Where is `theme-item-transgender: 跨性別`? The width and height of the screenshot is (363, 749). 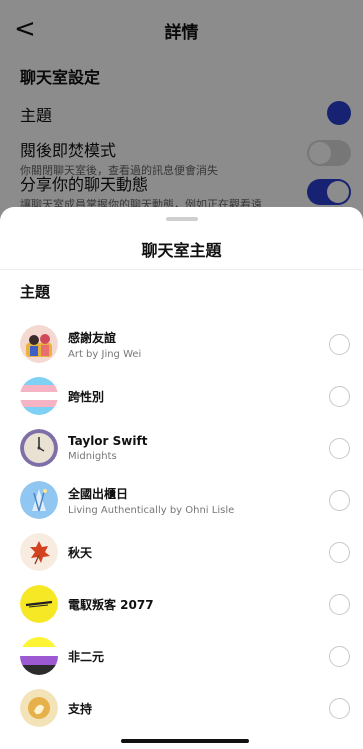 theme-item-transgender: 跨性別 is located at coordinates (181, 396).